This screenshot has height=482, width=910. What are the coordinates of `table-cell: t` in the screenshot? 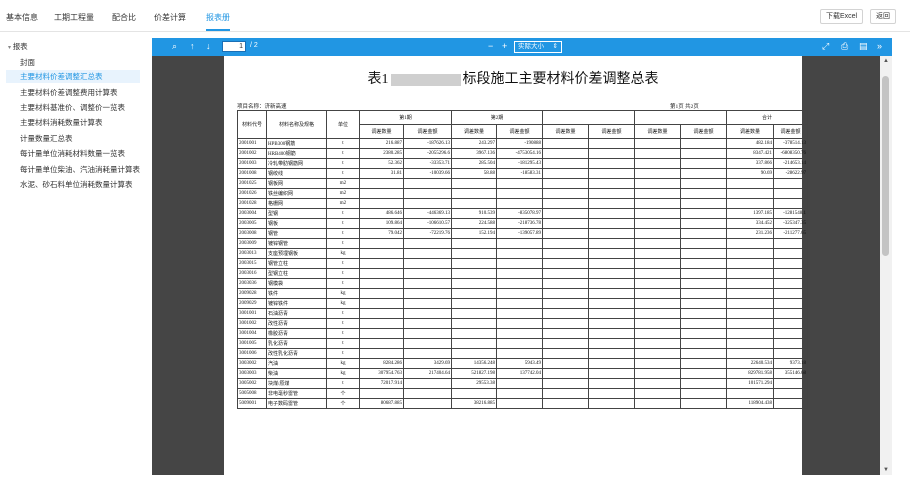 It's located at (343, 223).